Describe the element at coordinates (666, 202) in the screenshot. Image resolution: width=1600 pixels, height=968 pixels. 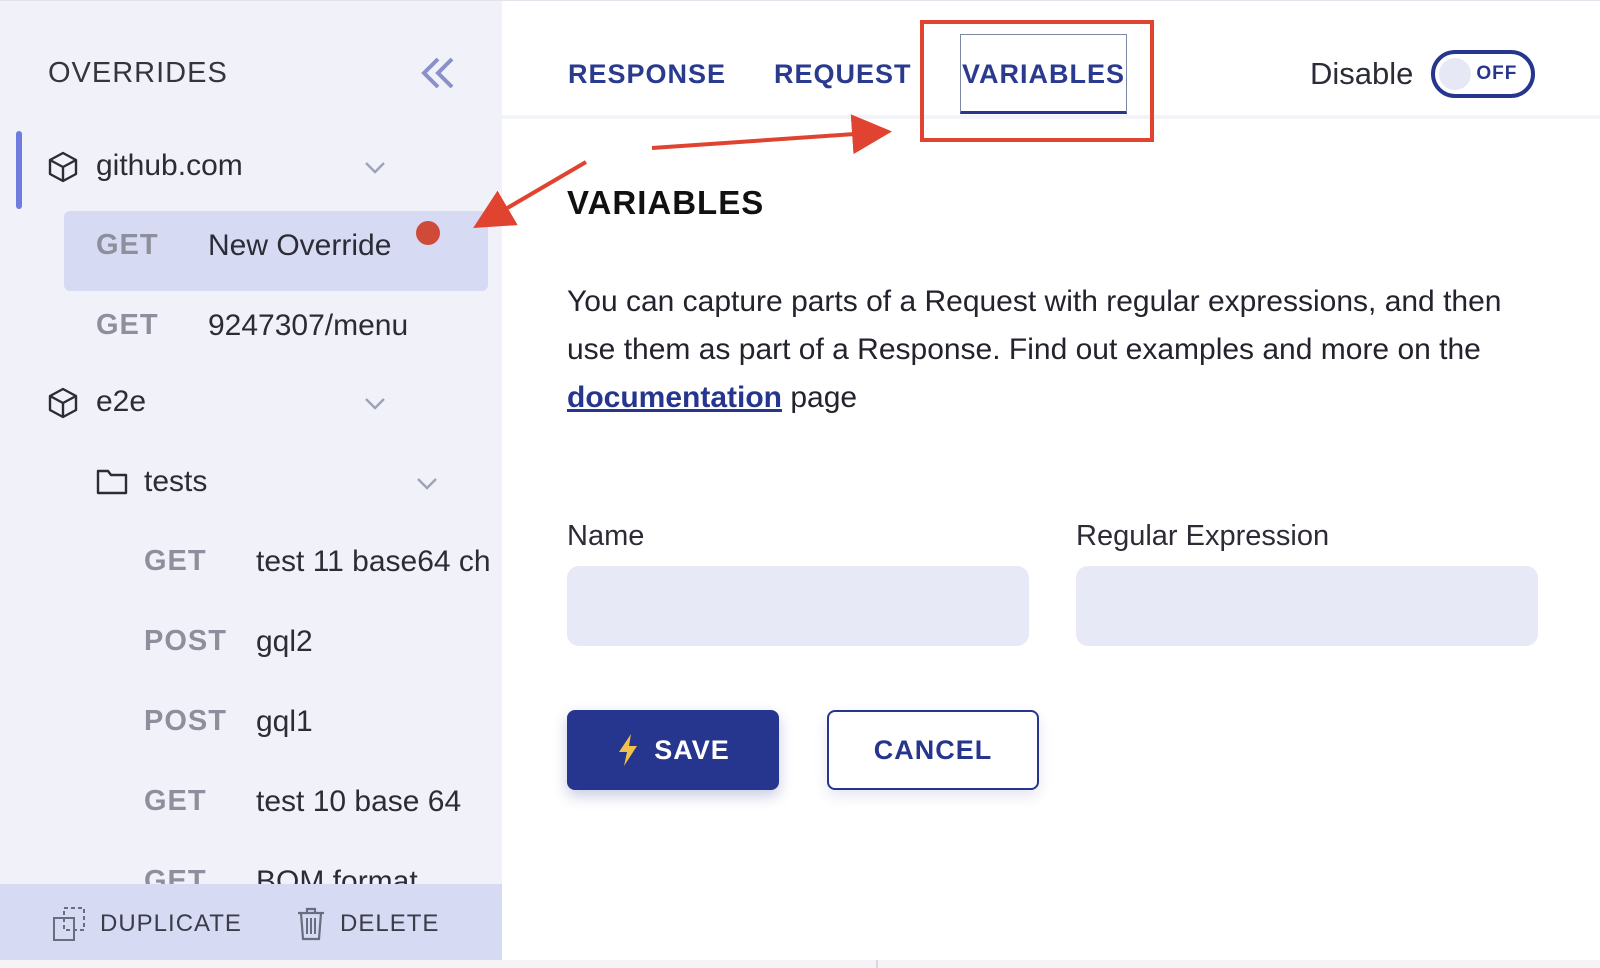
I see `section-title: VARIABLES` at that location.